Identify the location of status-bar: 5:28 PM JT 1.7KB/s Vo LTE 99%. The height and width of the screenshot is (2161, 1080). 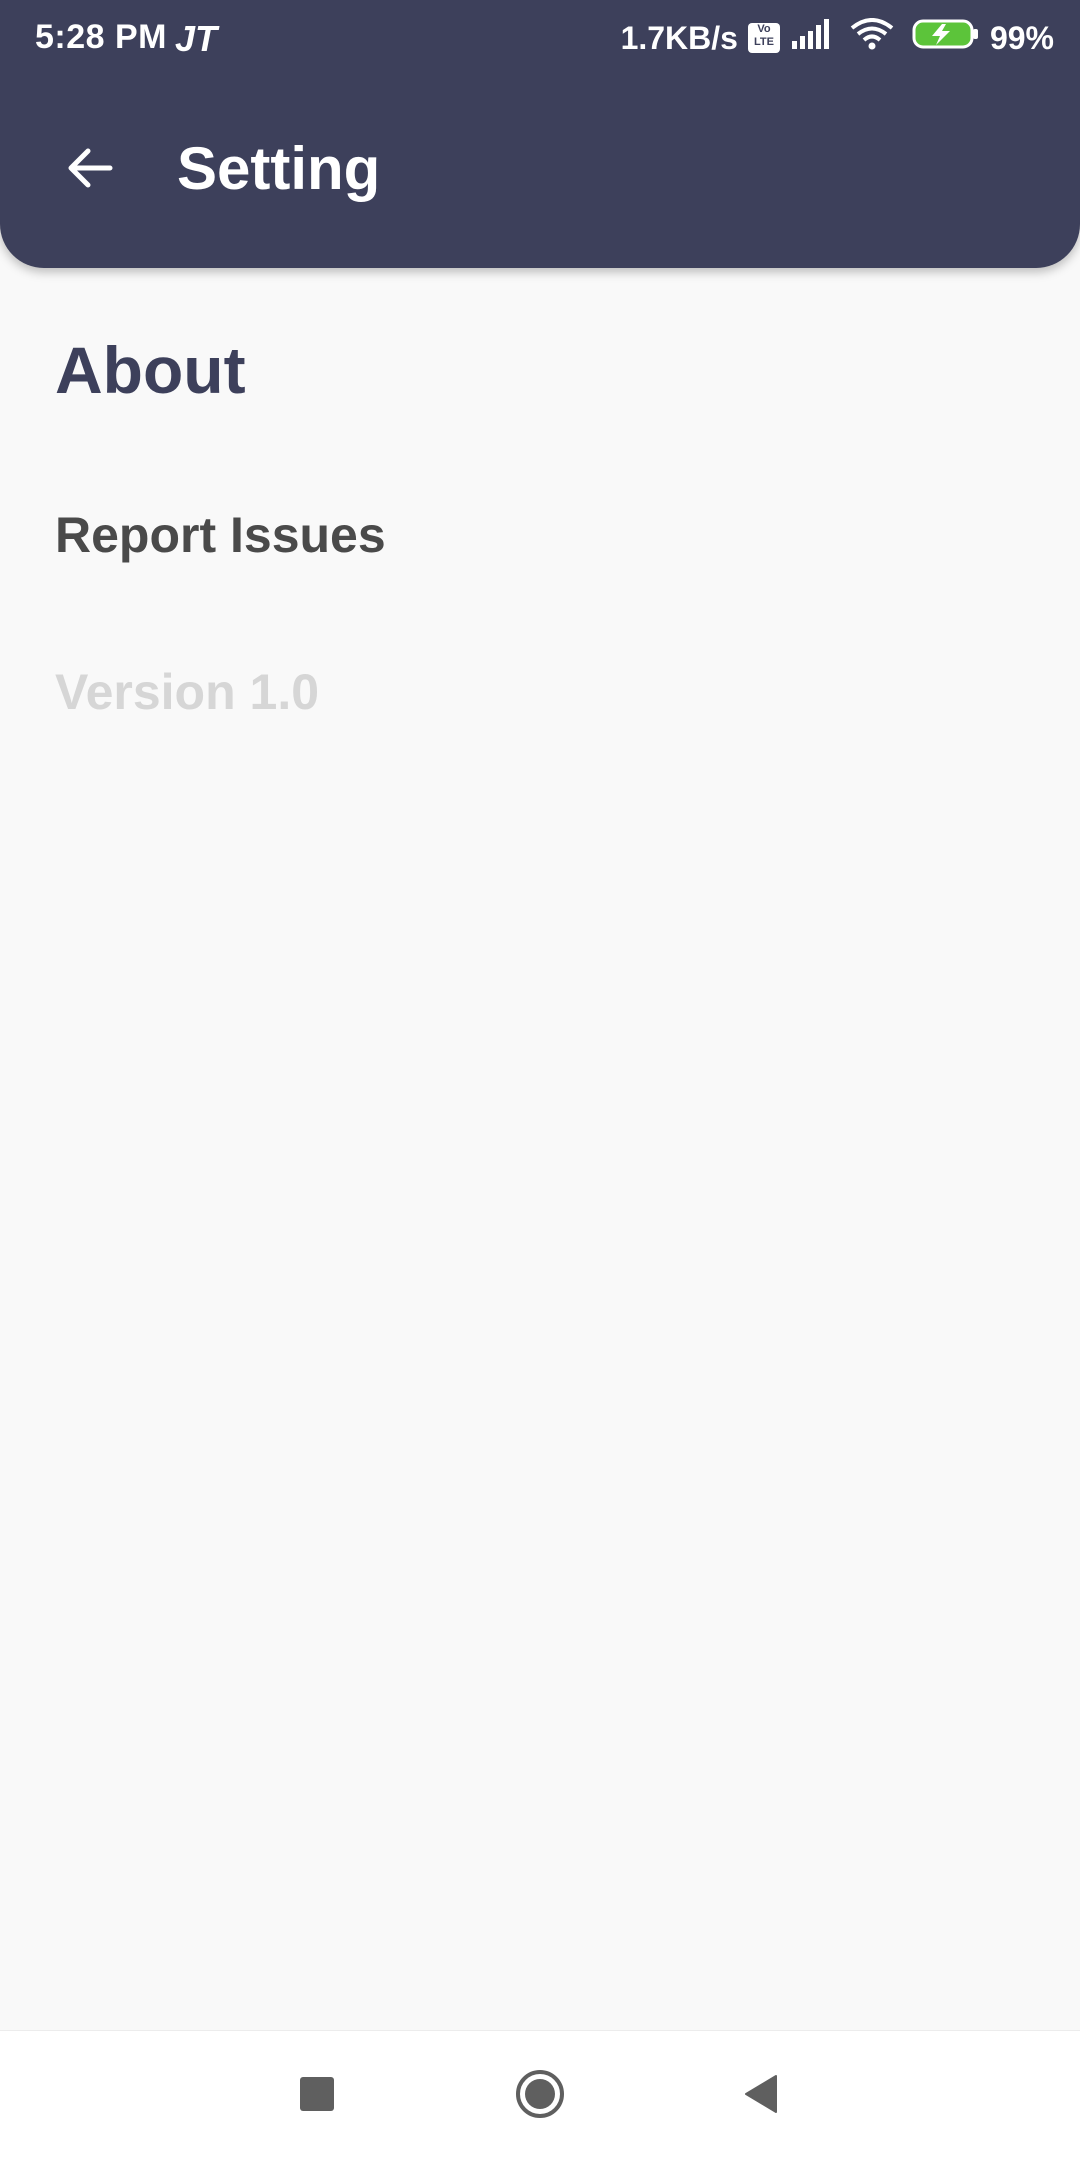
(540, 39).